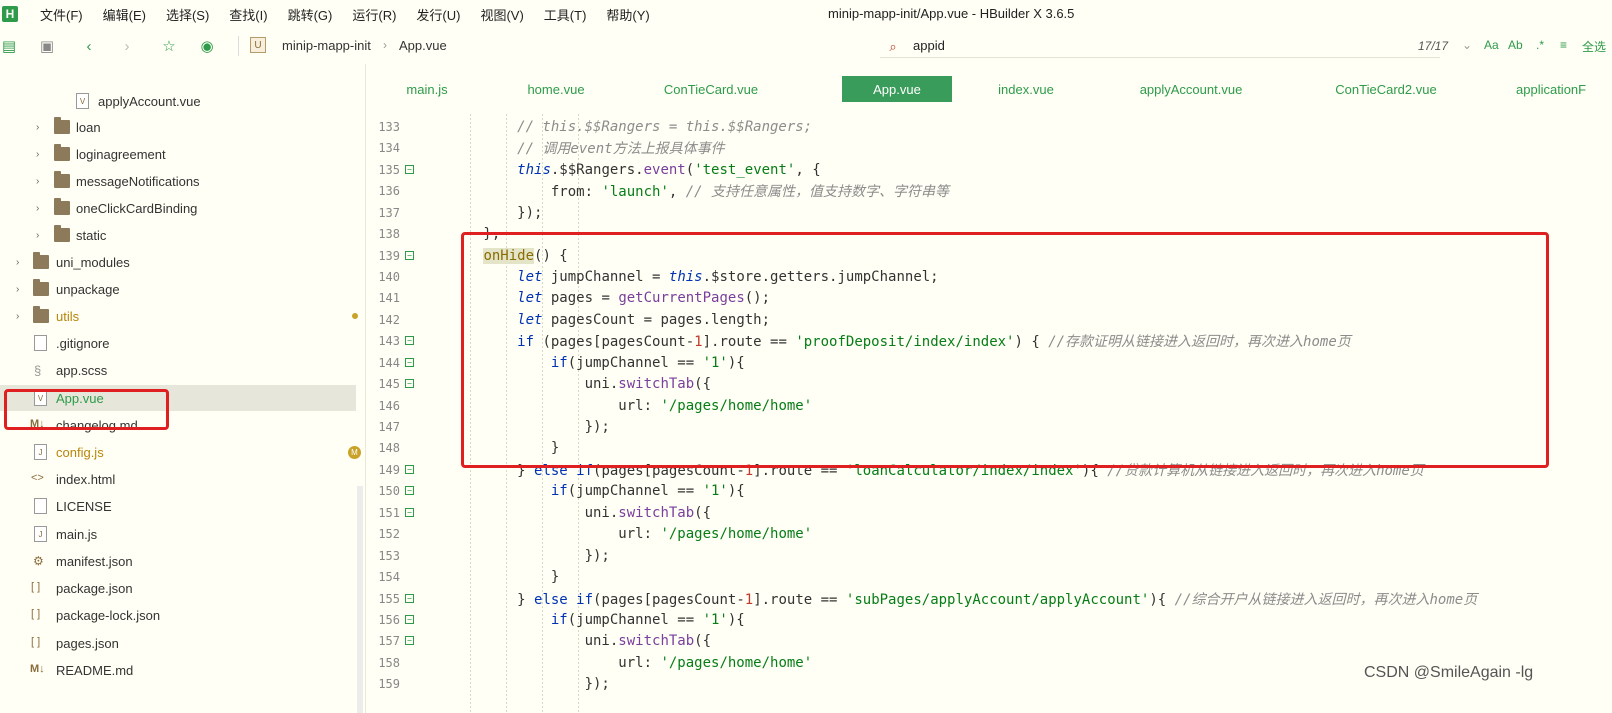 This screenshot has height=713, width=1612. I want to click on code-text: });, so click(513, 683).